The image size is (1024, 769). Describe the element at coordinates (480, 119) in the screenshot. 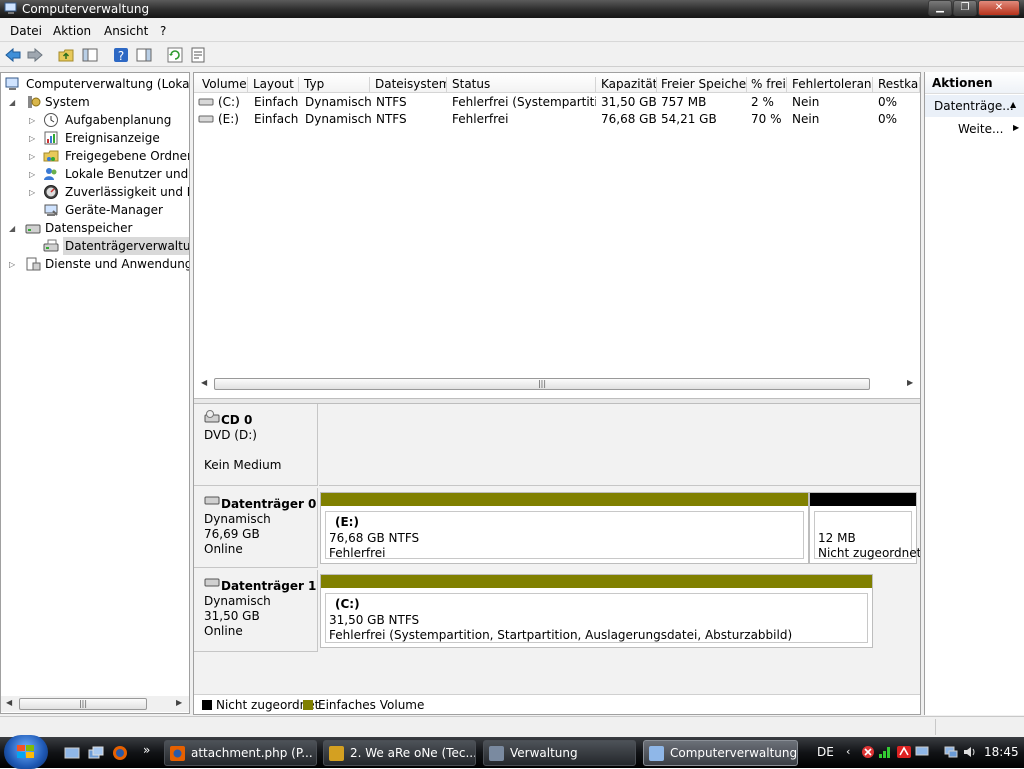

I see `cell-status: Fehlerfrei` at that location.